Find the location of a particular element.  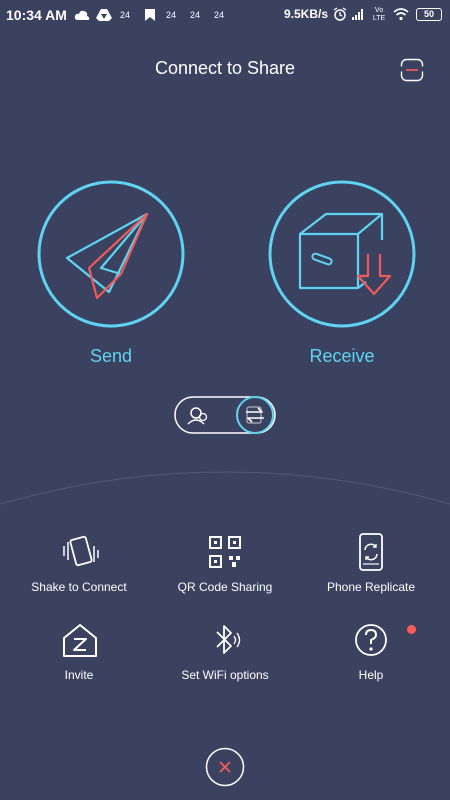

box-download-icon is located at coordinates (345, 254).